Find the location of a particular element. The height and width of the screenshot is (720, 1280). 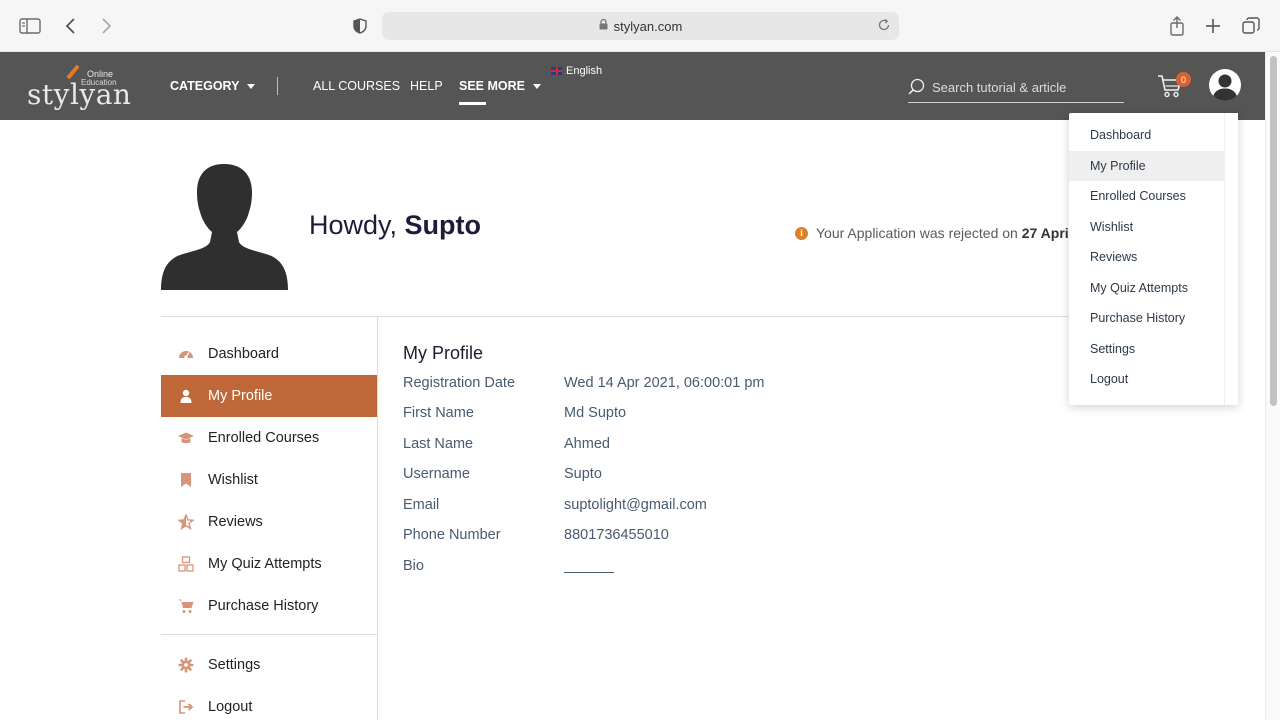

sidebar-item-label: Purchase History is located at coordinates (263, 606).